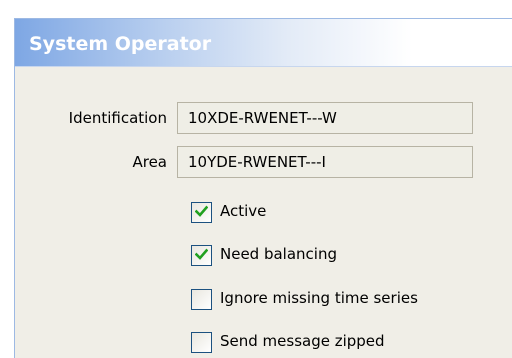 The height and width of the screenshot is (358, 512). Describe the element at coordinates (263, 43) in the screenshot. I see `panel-header: System Operator` at that location.